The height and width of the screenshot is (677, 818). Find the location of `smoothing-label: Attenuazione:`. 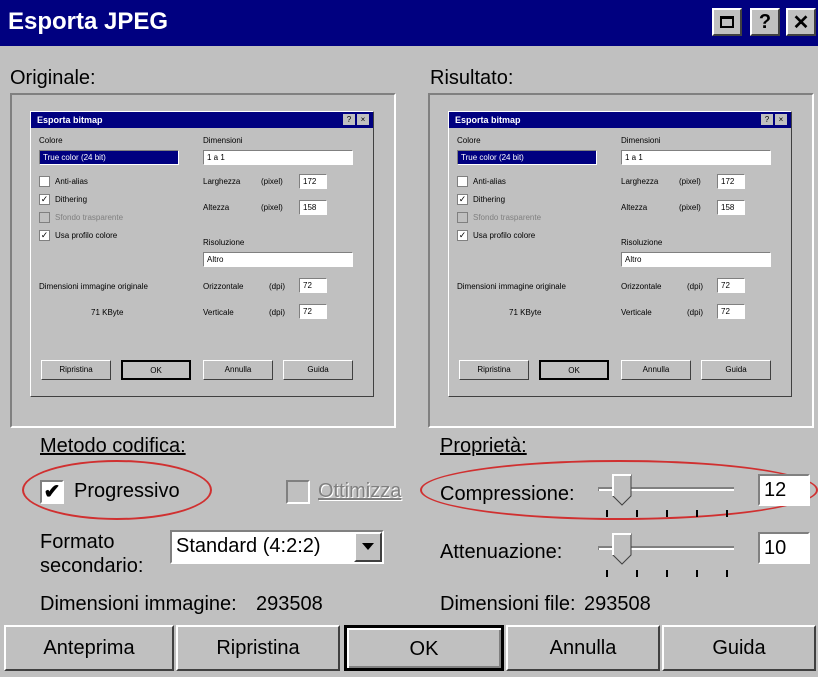

smoothing-label: Attenuazione: is located at coordinates (501, 552).